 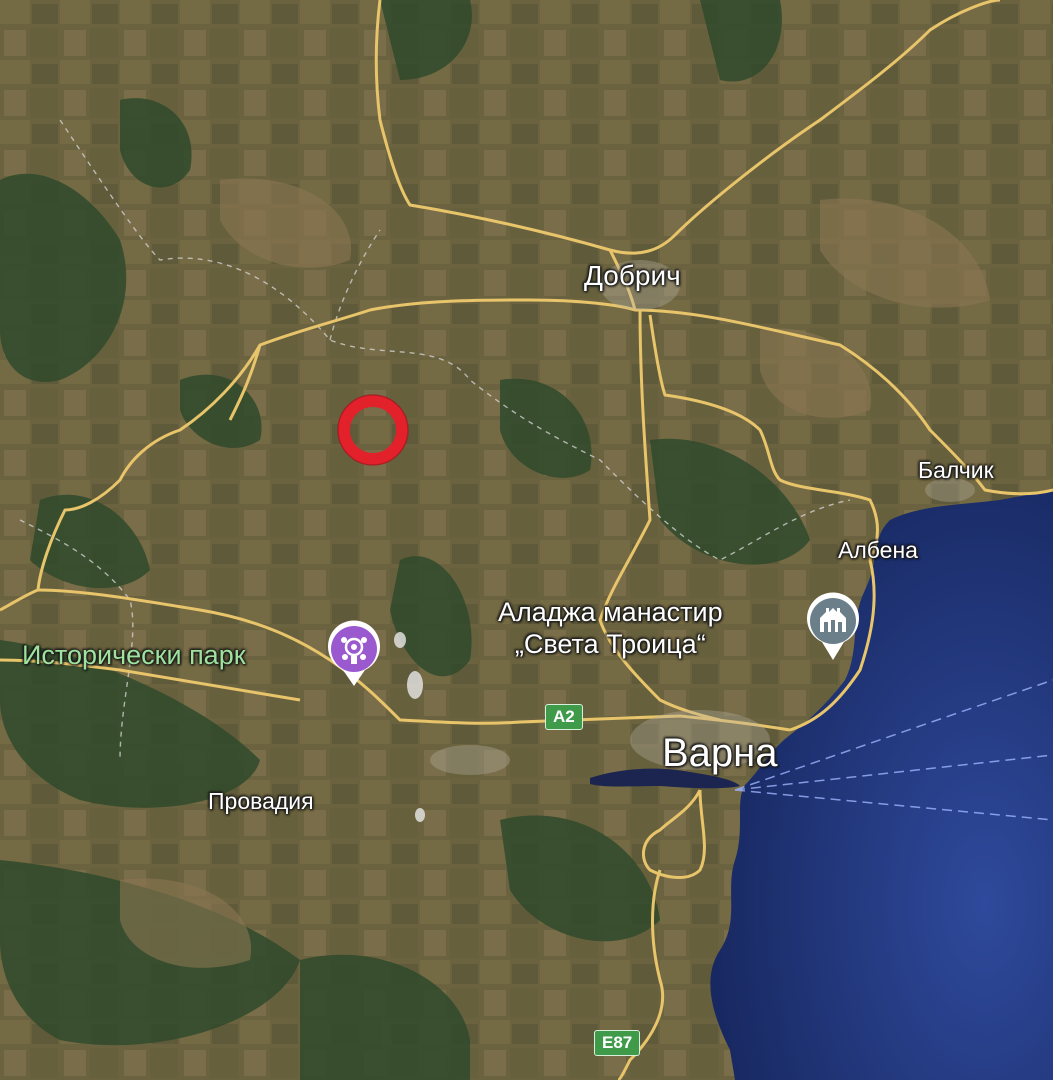 What do you see at coordinates (833, 626) in the screenshot?
I see `monastery-icon` at bounding box center [833, 626].